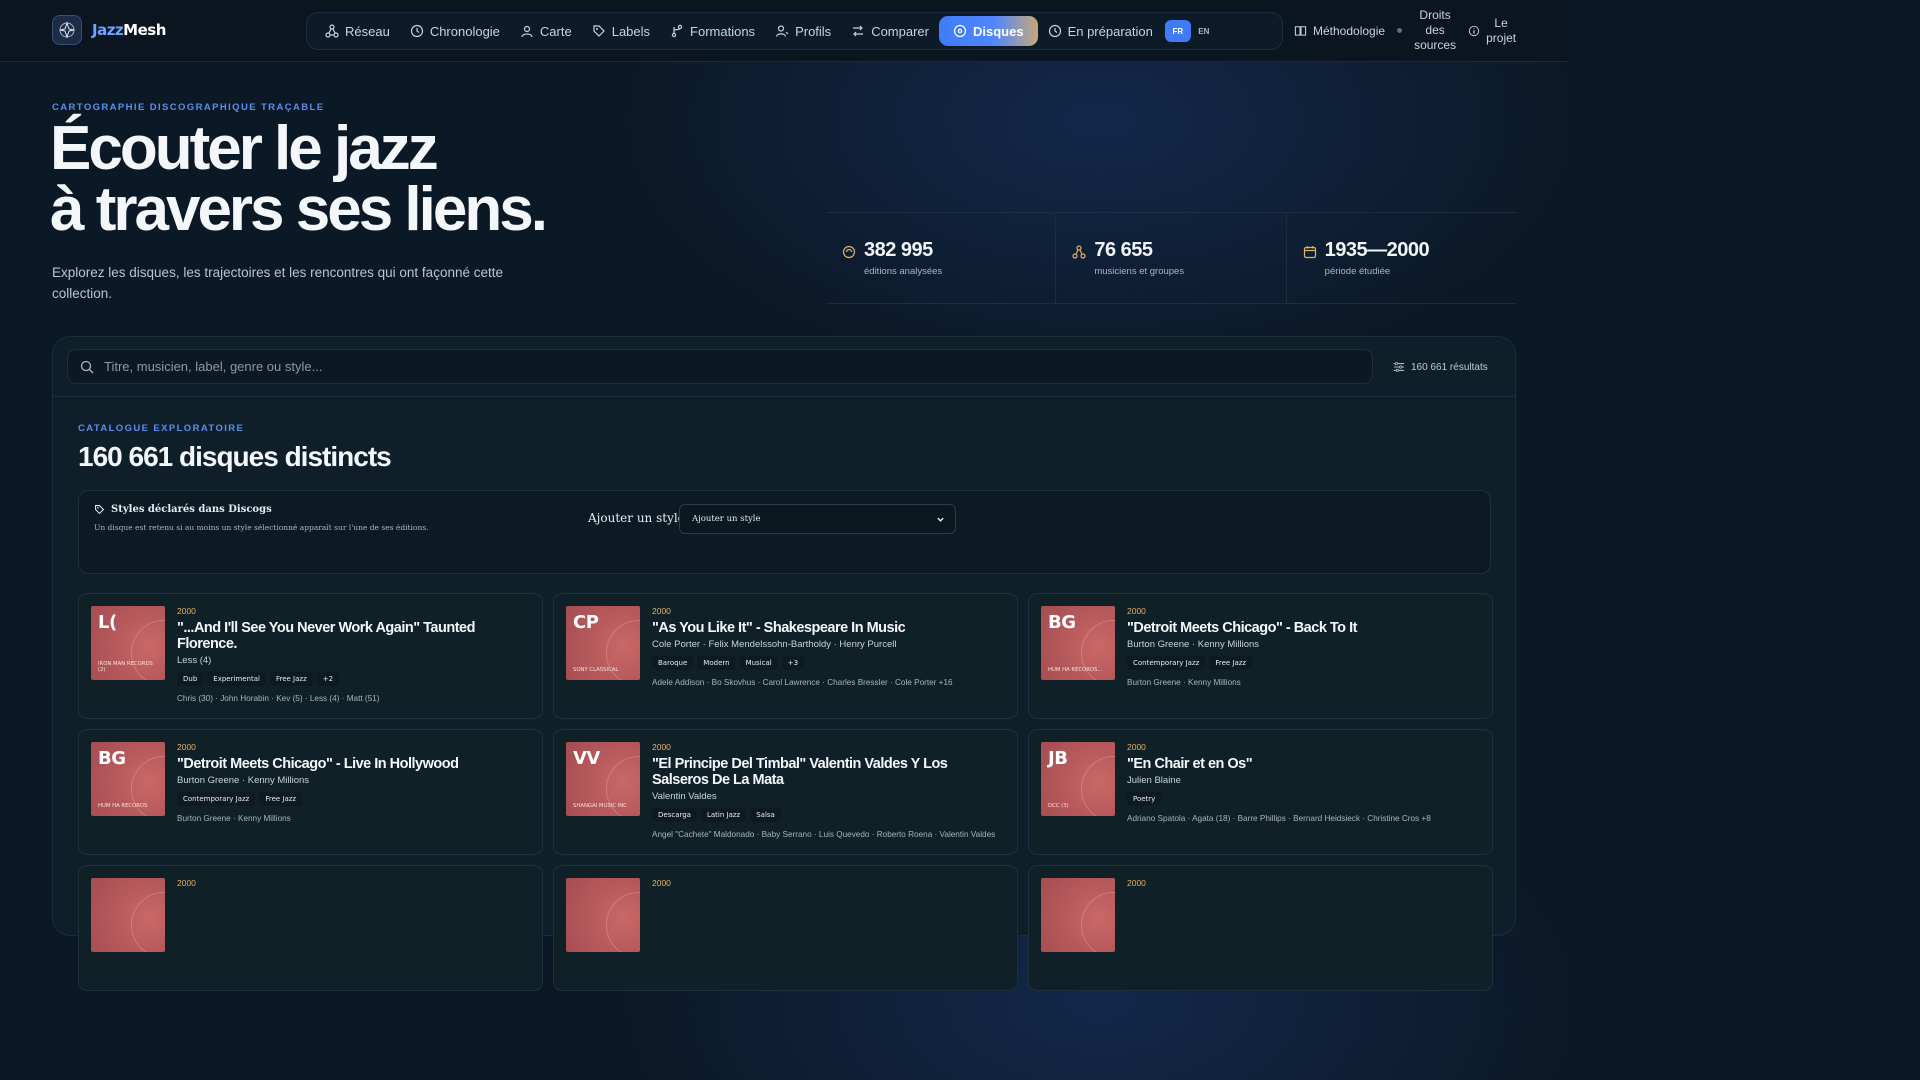 Image resolution: width=1920 pixels, height=1080 pixels. I want to click on separator-dot, so click(1400, 30).